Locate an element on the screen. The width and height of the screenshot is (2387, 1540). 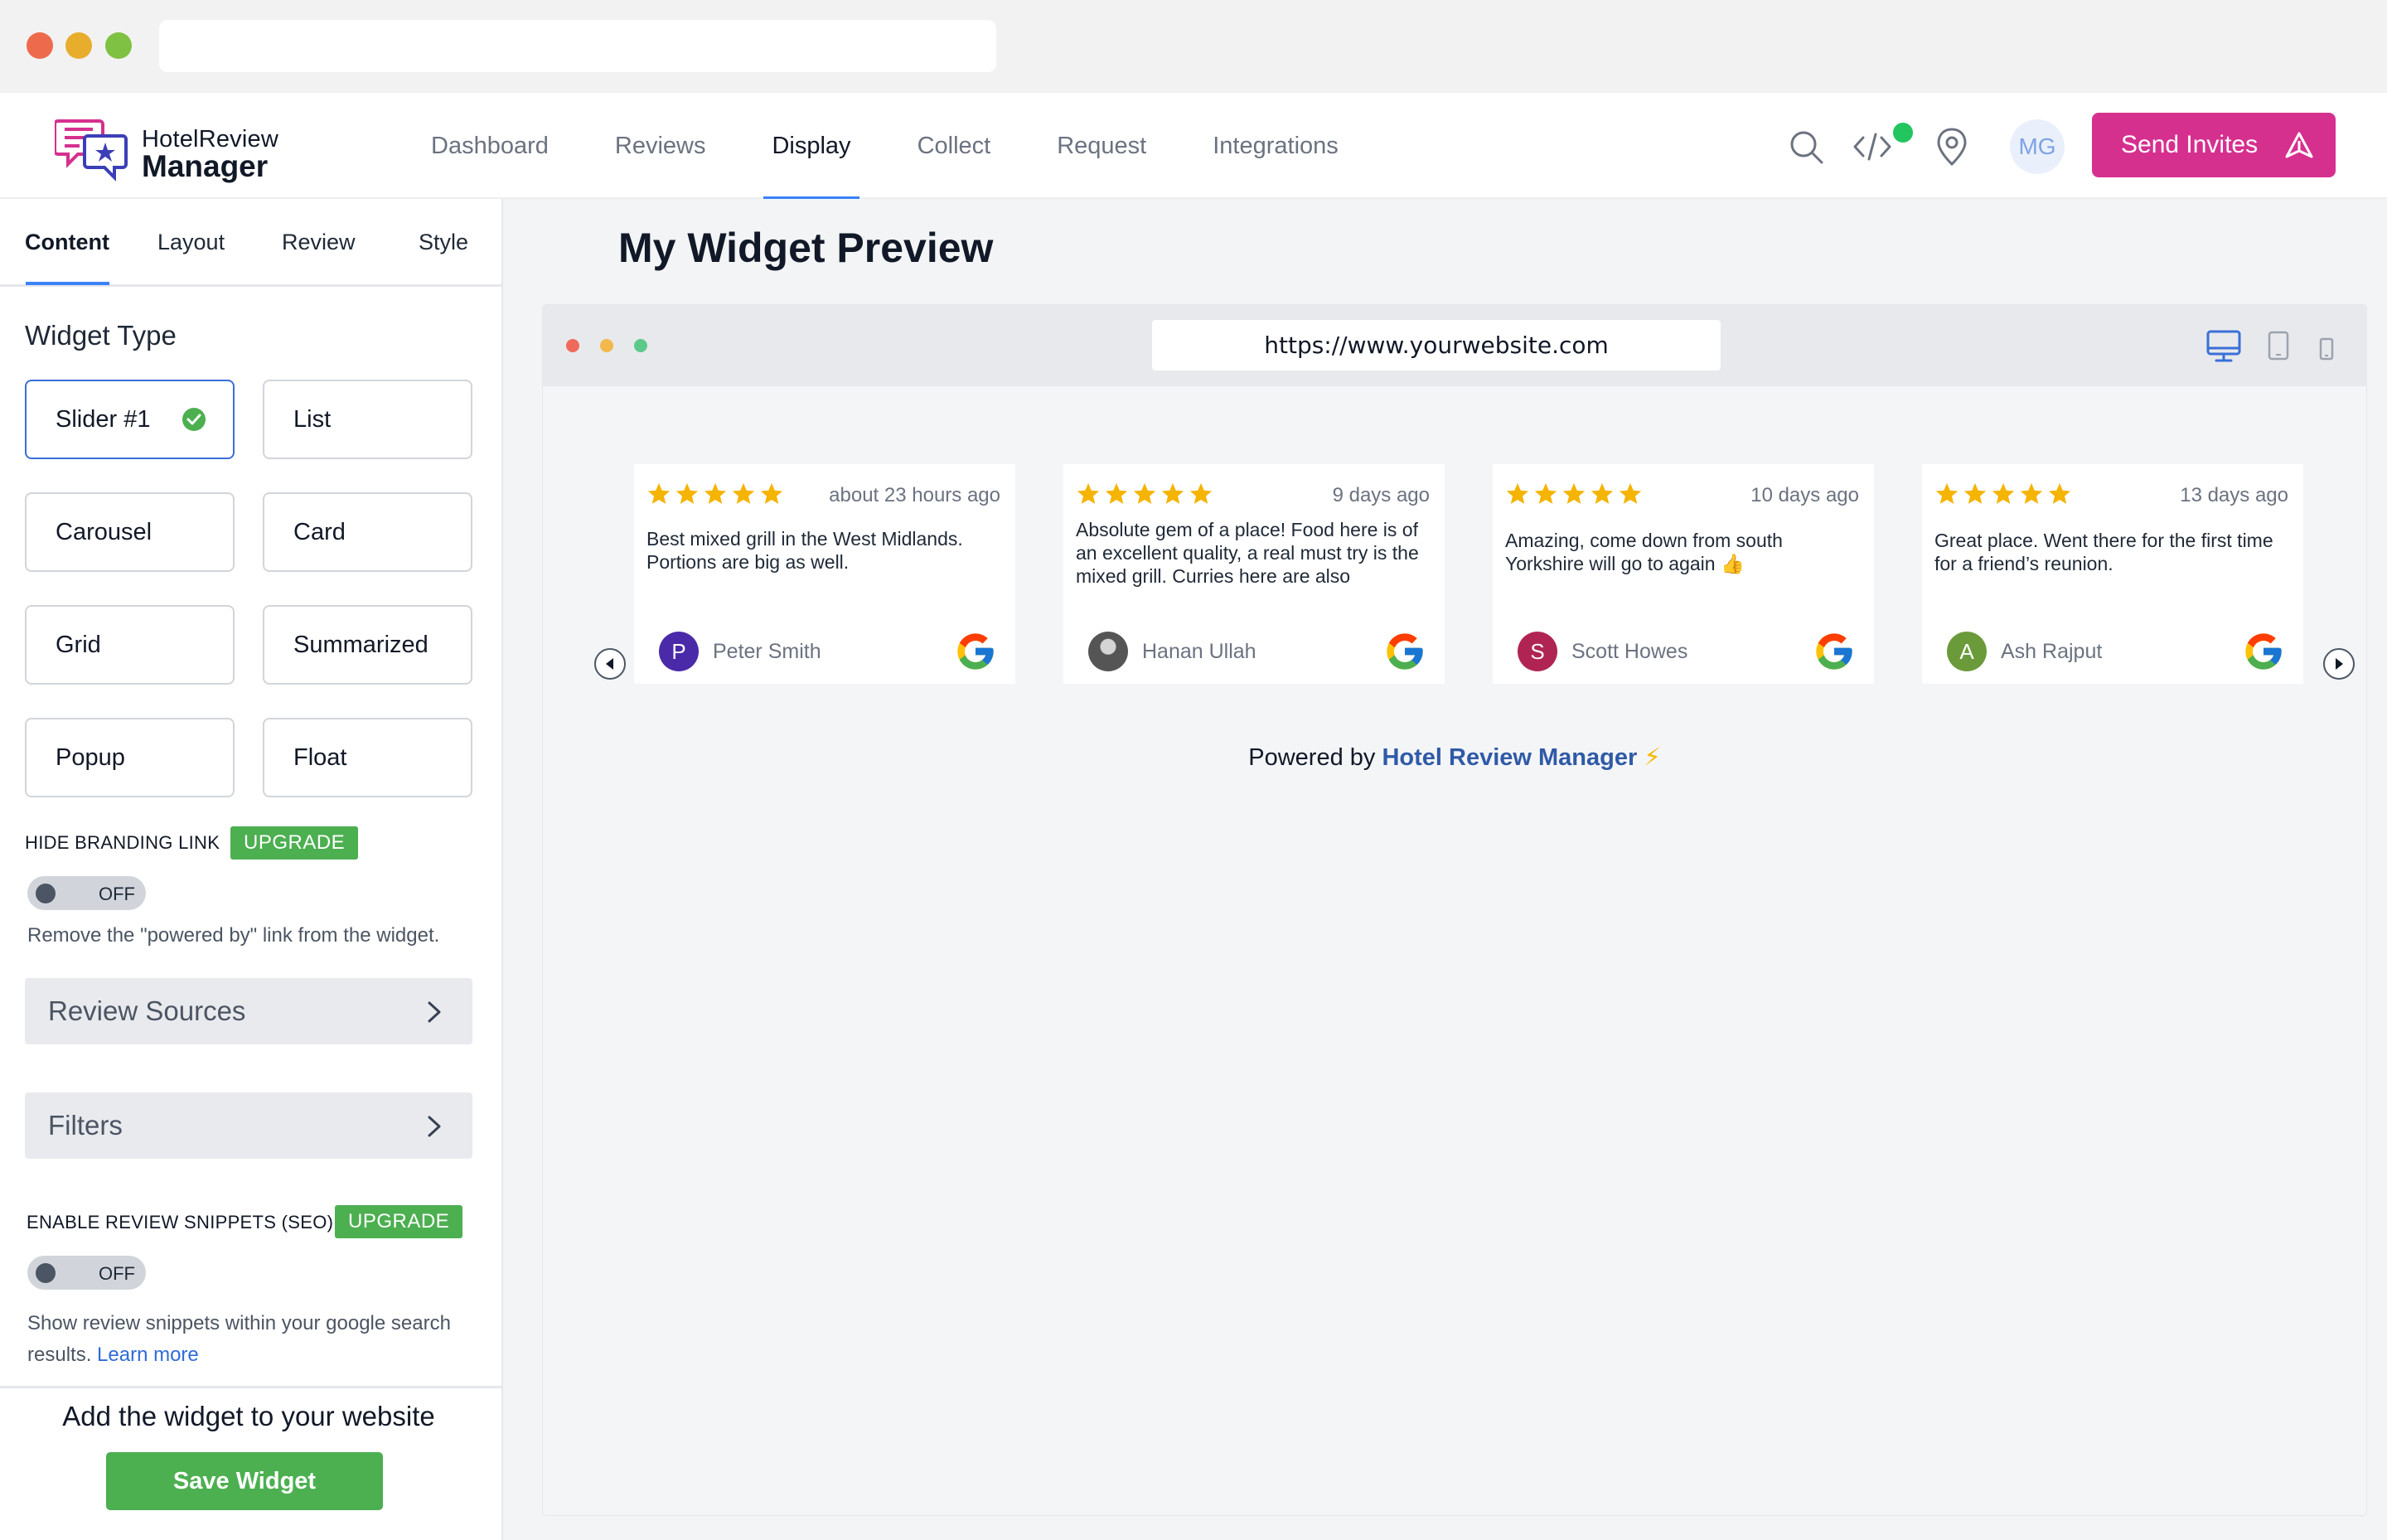
filters-accordion: Filters is located at coordinates (248, 1125).